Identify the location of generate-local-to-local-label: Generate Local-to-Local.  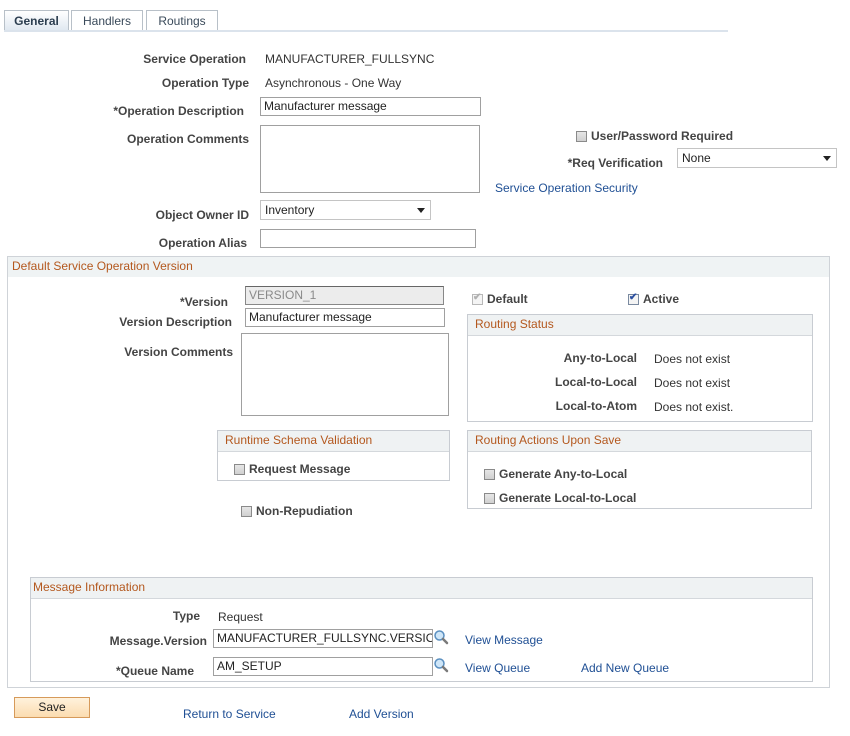
(568, 498).